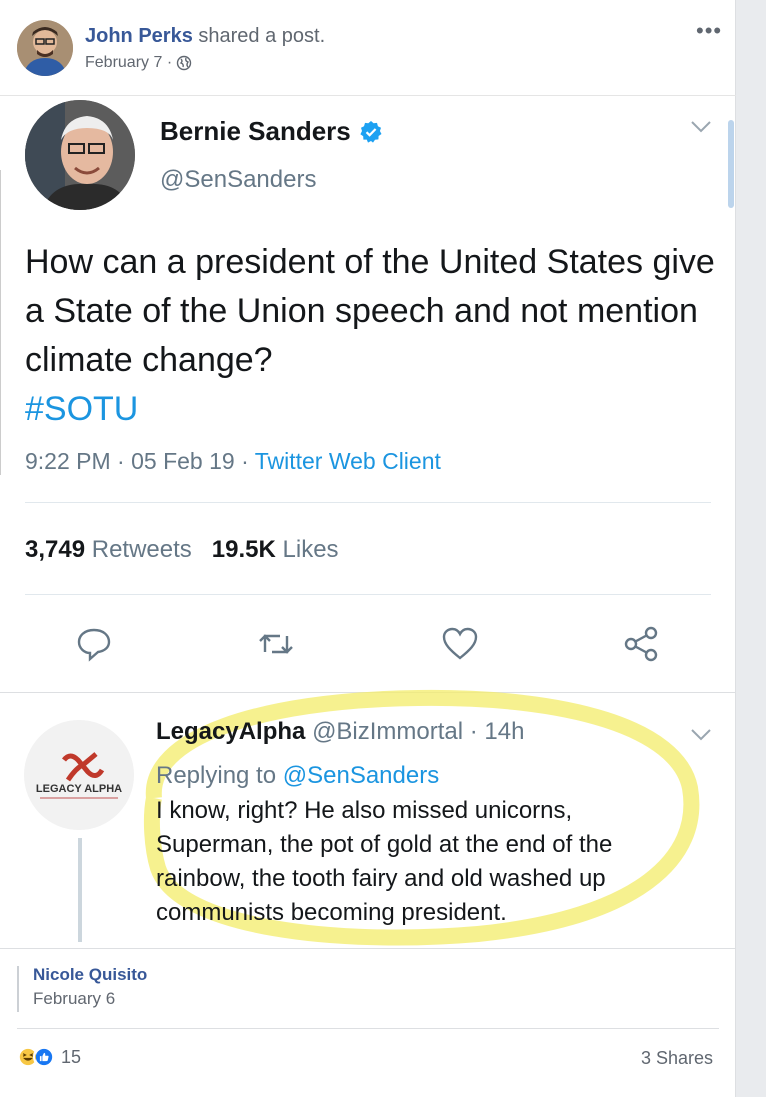  Describe the element at coordinates (71, 1057) in the screenshot. I see `reactions-count: 15` at that location.